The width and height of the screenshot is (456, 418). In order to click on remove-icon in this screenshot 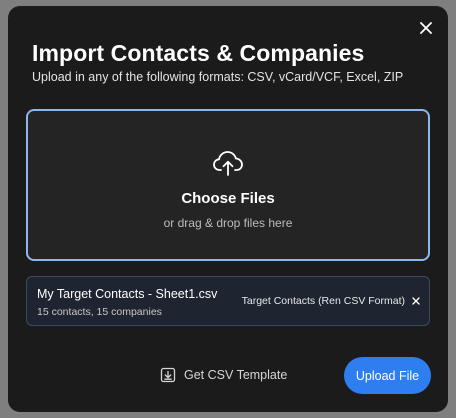, I will do `click(416, 301)`.